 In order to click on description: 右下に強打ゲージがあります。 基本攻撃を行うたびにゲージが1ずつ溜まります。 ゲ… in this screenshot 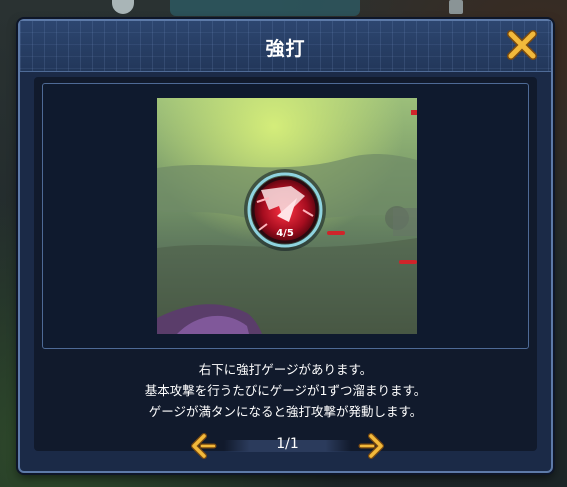, I will do `click(285, 390)`.